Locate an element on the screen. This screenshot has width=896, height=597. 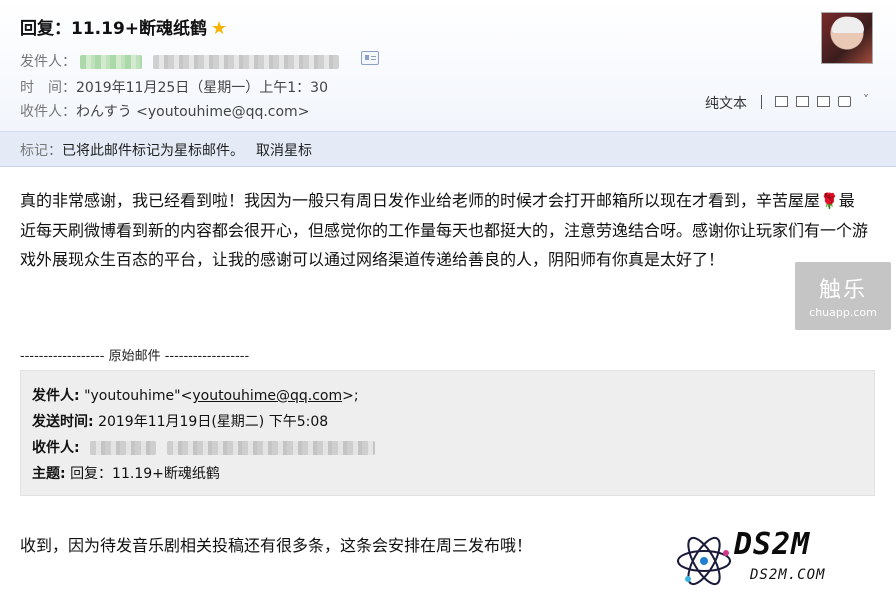
chevron-down-icon: ˅ is located at coordinates (866, 100).